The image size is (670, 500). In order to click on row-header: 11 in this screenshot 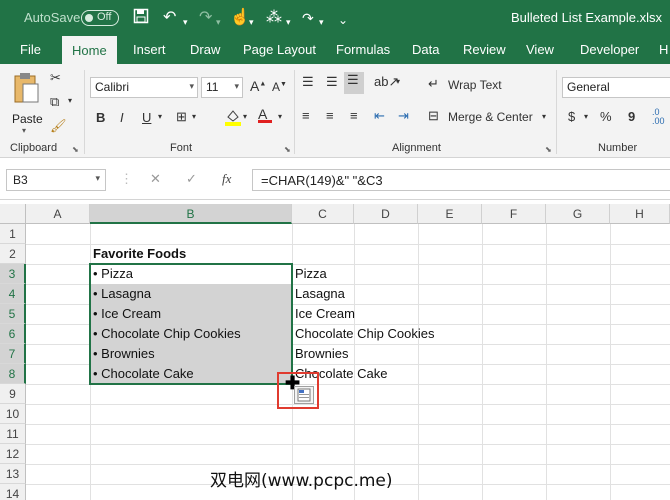, I will do `click(13, 434)`.